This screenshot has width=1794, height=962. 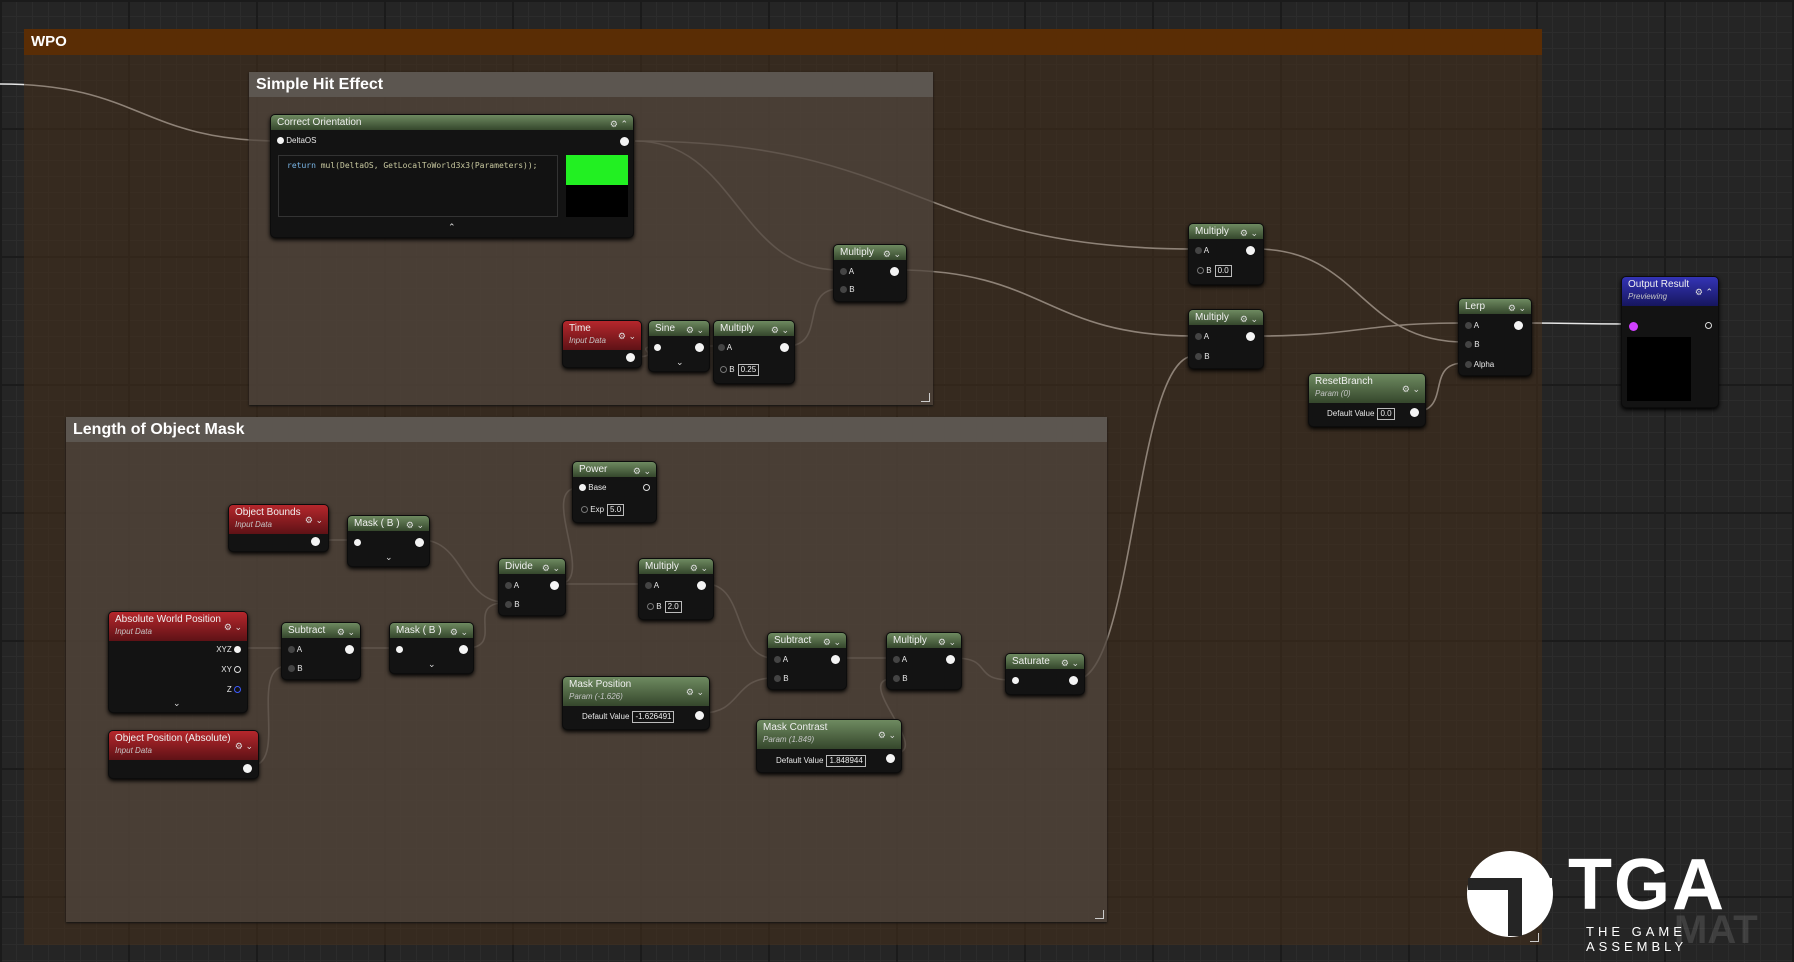 I want to click on node-header: Output Result Previewing ⚙ ⌃, so click(x=1670, y=291).